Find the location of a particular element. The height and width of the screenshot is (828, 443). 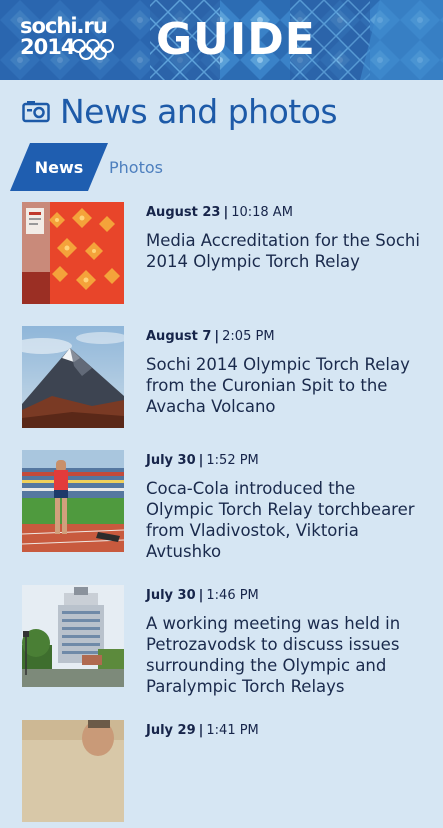

portrait-image is located at coordinates (73, 771).